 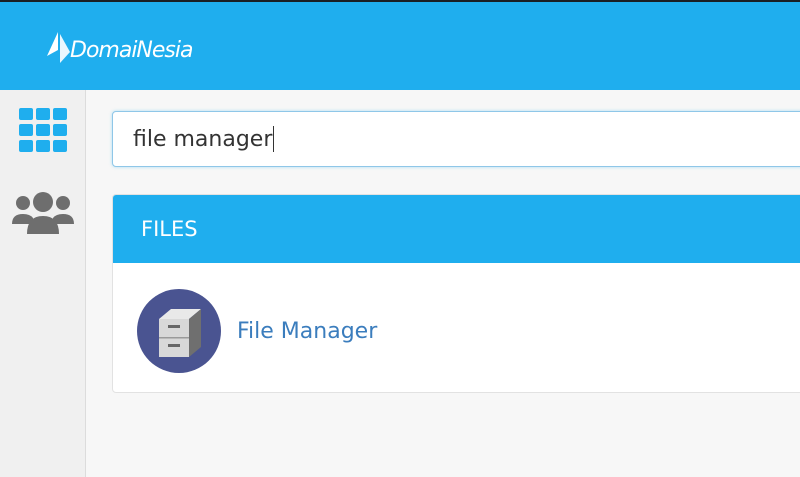 I want to click on grid-icon, so click(x=42, y=130).